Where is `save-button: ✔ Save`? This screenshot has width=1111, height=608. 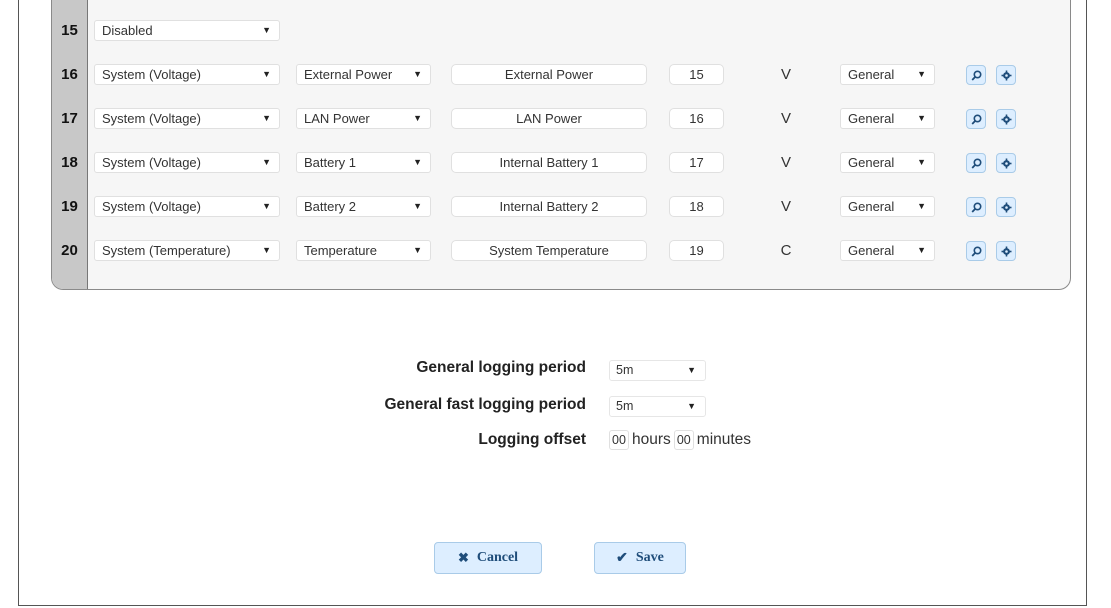 save-button: ✔ Save is located at coordinates (640, 558).